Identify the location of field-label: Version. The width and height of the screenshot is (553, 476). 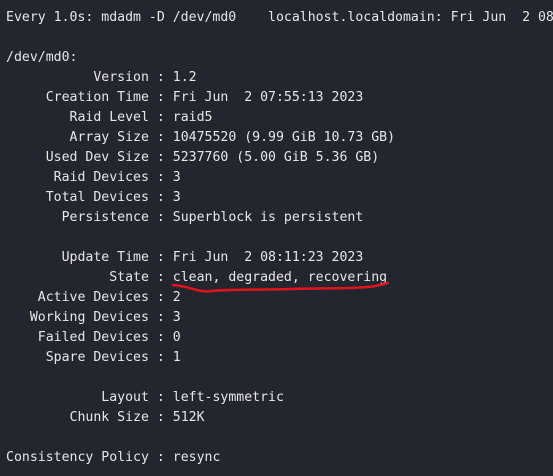
(77, 77).